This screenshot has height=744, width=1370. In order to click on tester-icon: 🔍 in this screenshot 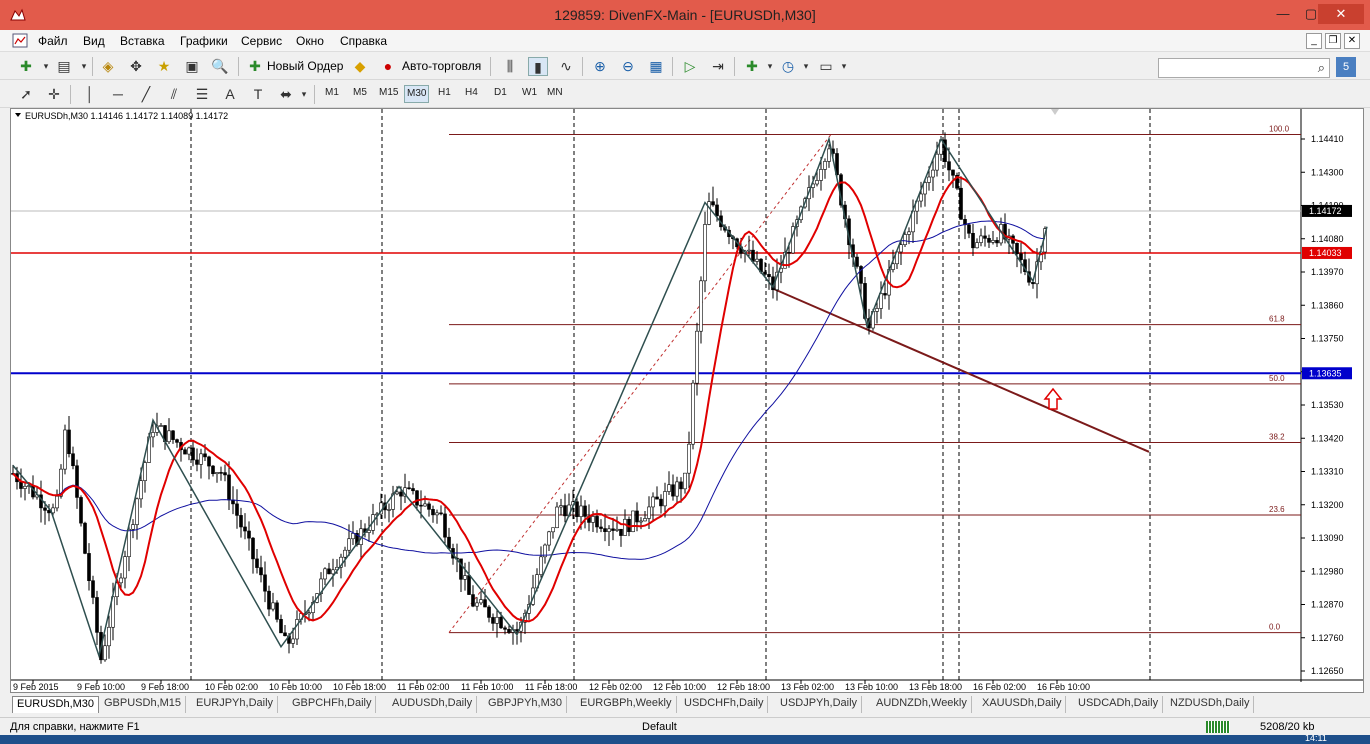, I will do `click(220, 66)`.